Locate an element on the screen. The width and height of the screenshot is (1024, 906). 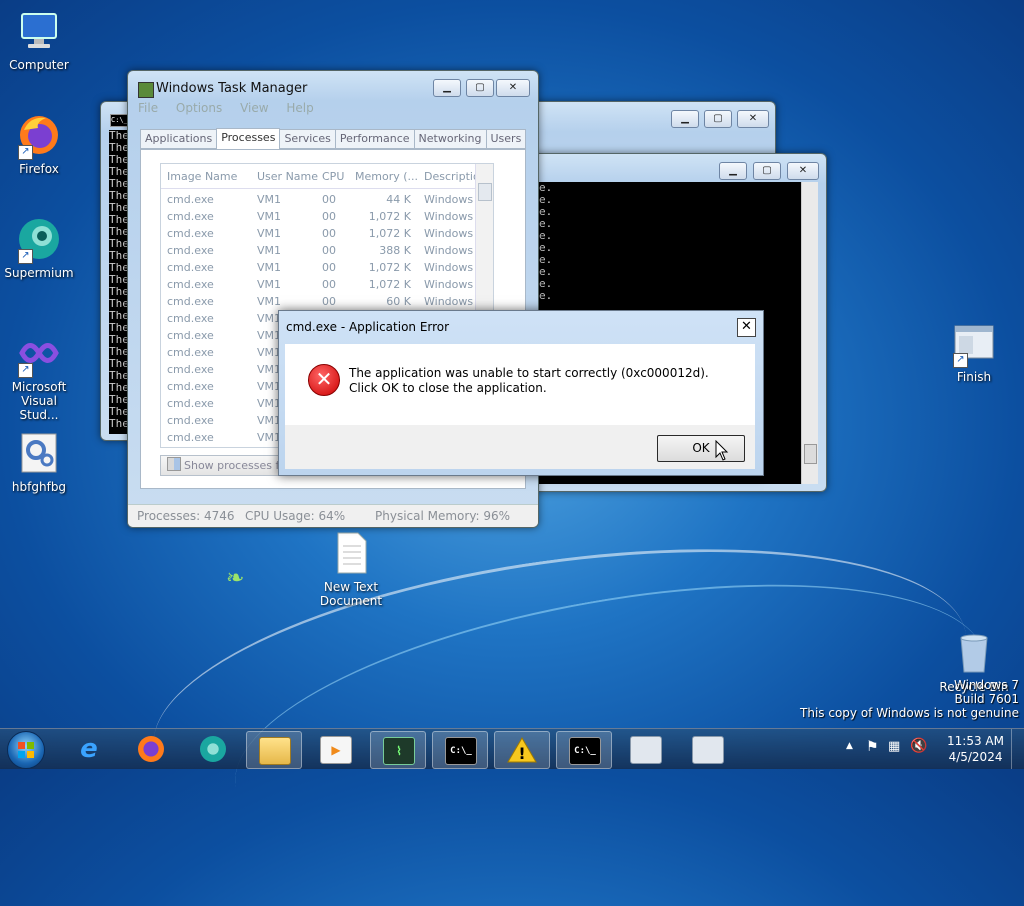
tab-networking: Networking is located at coordinates (450, 139).